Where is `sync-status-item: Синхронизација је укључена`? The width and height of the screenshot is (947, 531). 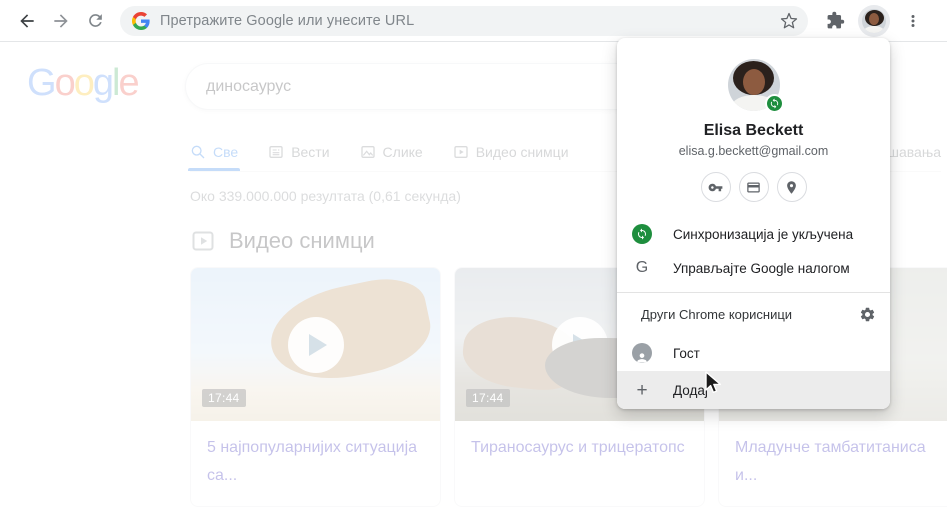 sync-status-item: Синхронизација је укључена is located at coordinates (753, 234).